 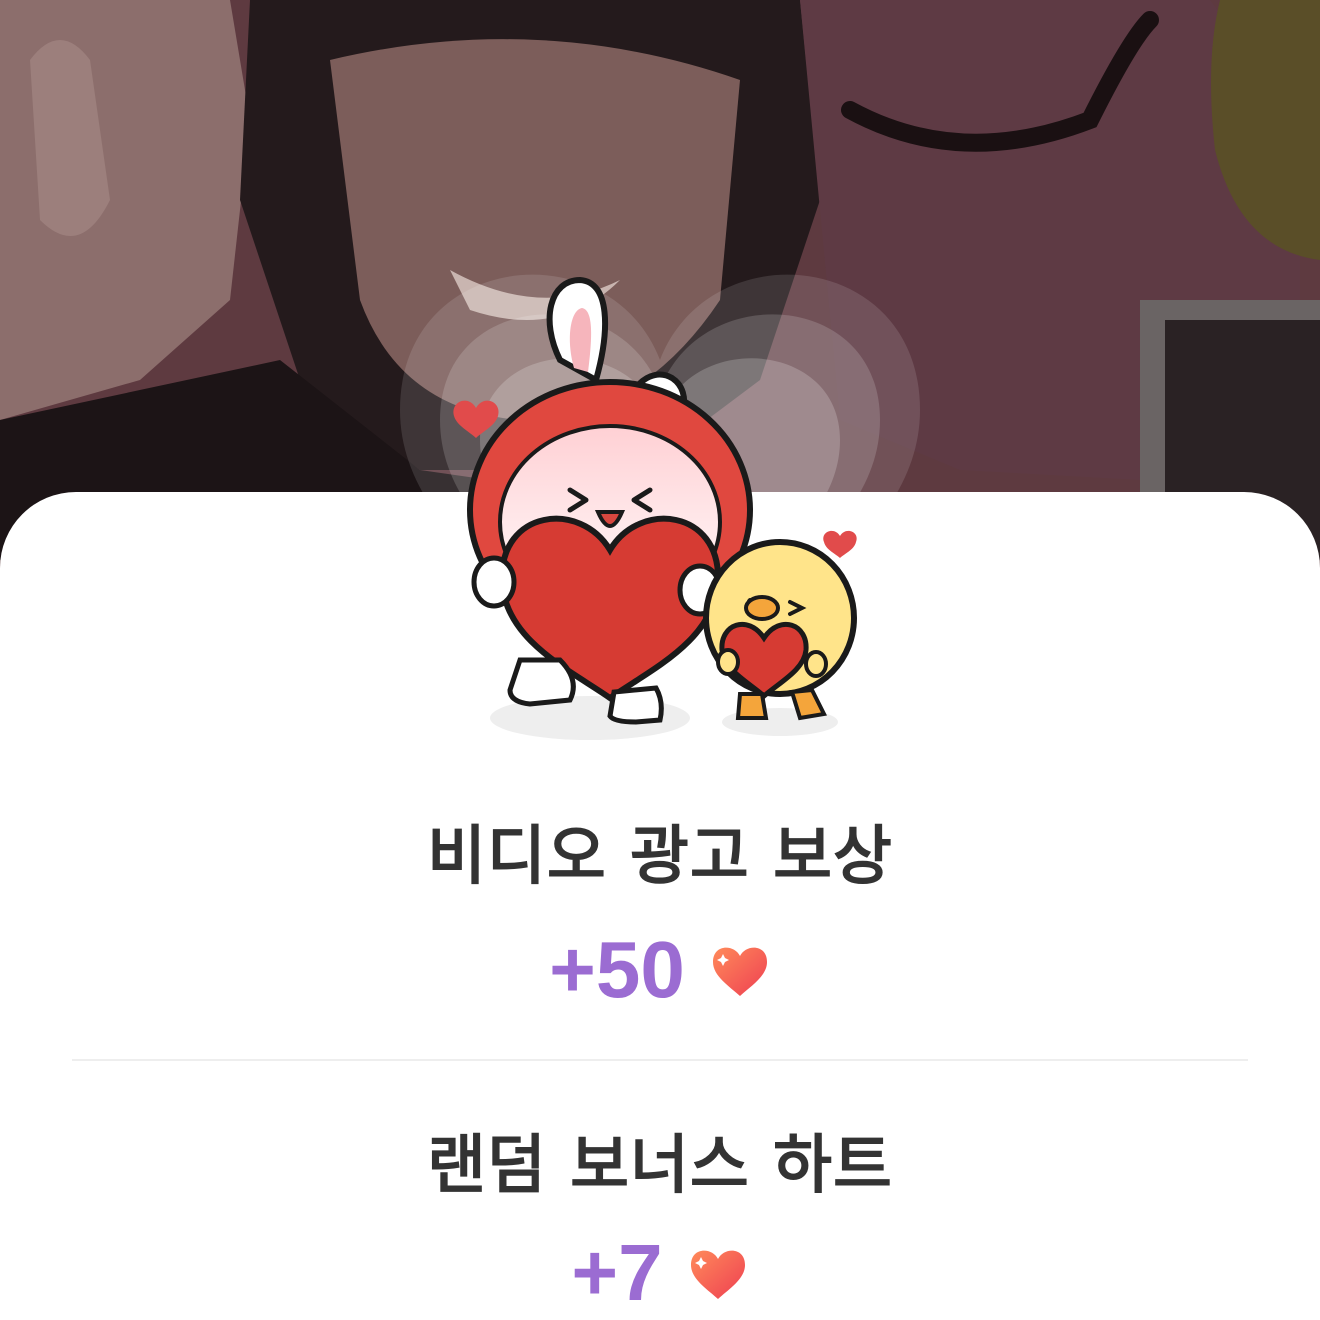 I want to click on reward-amount: +7, so click(x=617, y=1272).